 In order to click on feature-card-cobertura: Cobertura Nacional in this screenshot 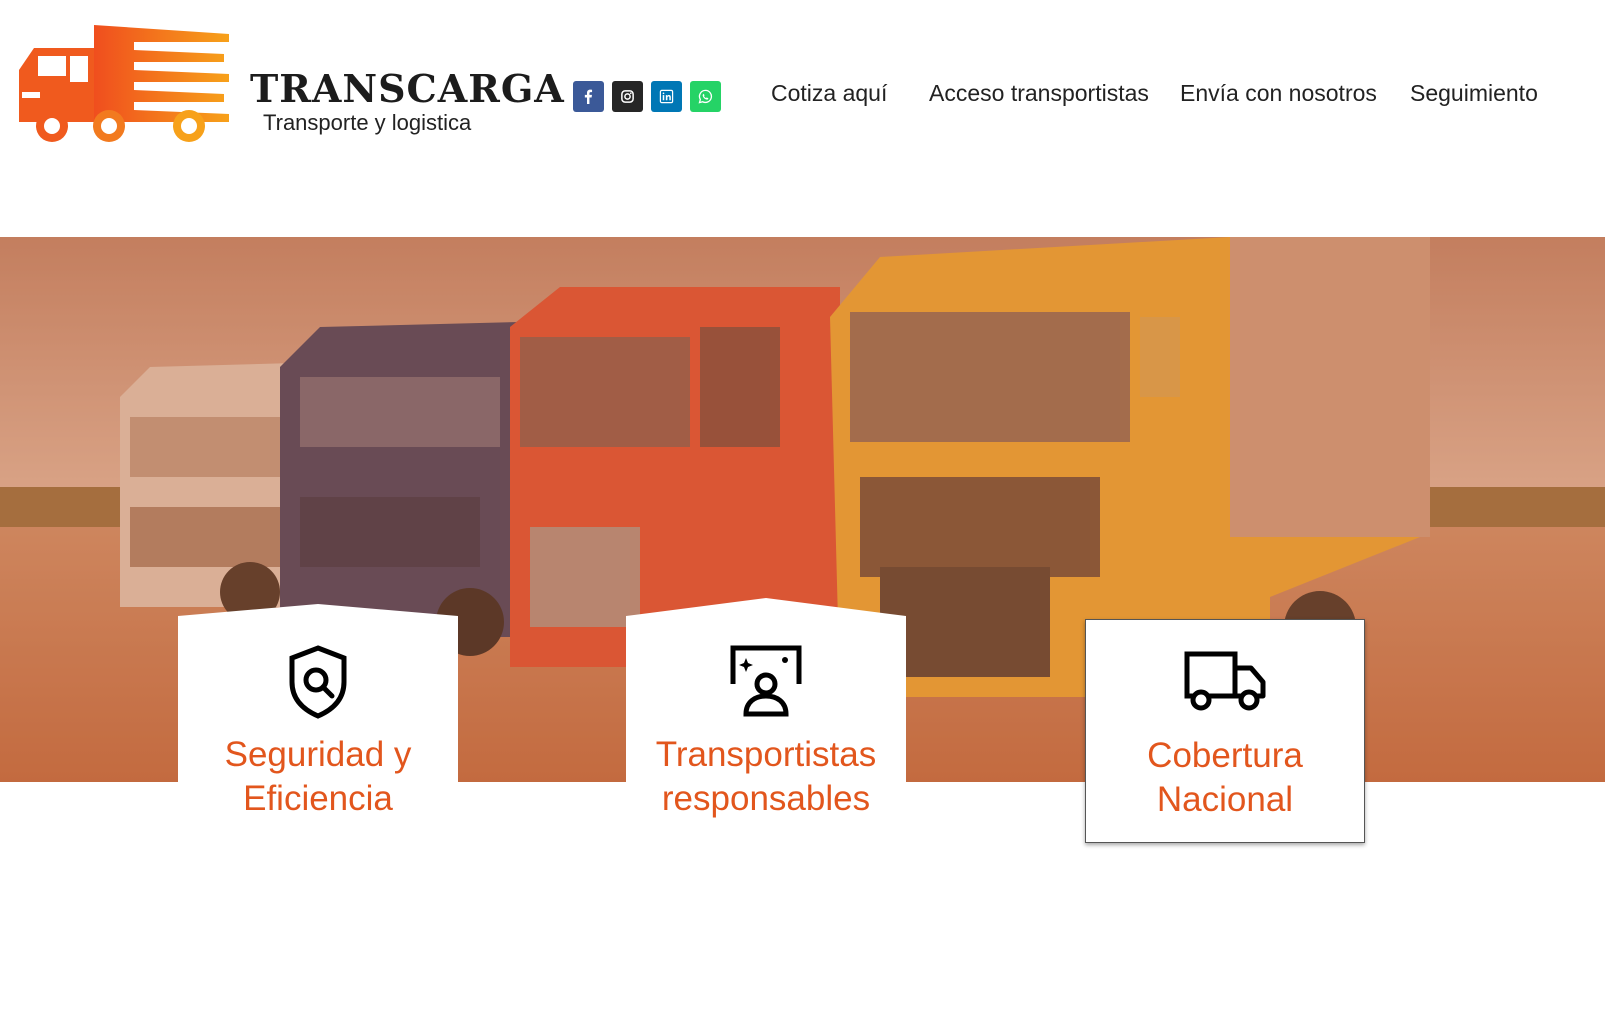, I will do `click(1225, 731)`.